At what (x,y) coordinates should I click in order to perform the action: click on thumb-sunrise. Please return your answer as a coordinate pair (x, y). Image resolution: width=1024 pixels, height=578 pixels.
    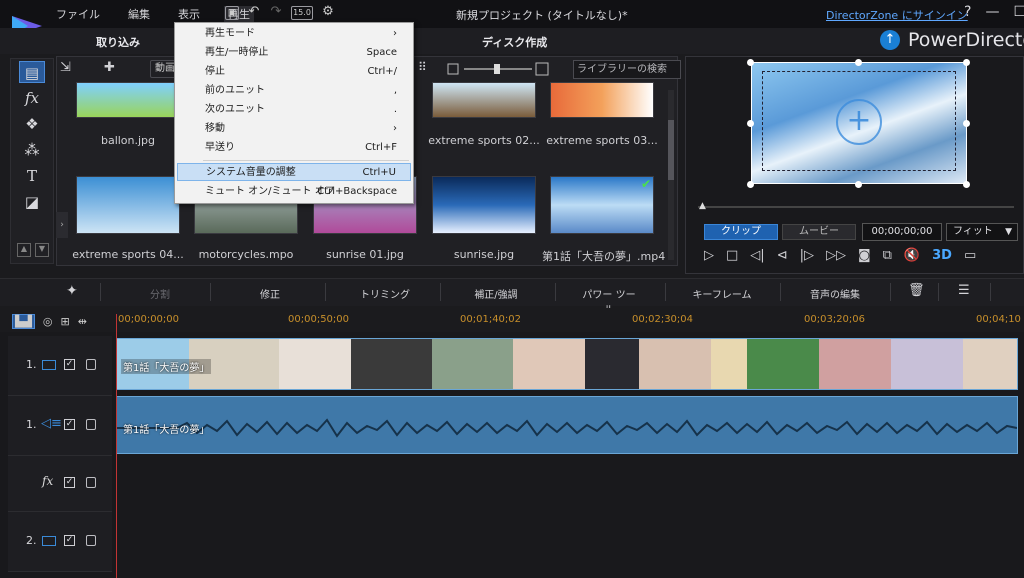
    Looking at the image, I should click on (484, 205).